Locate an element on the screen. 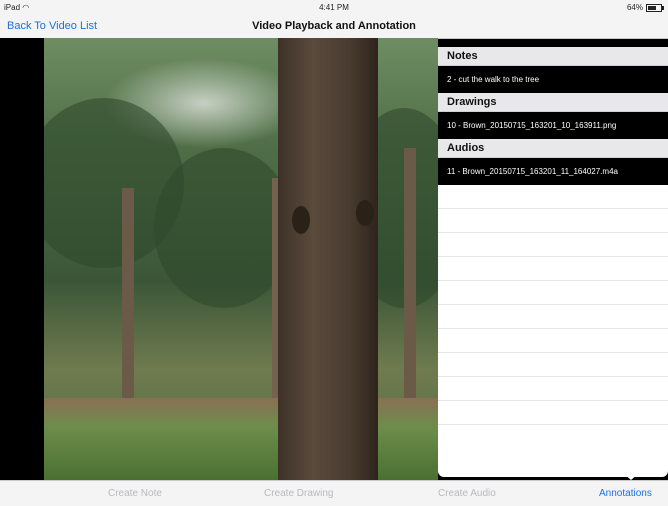 This screenshot has height=506, width=668. page-title: Video Playback and Annotation is located at coordinates (334, 26).